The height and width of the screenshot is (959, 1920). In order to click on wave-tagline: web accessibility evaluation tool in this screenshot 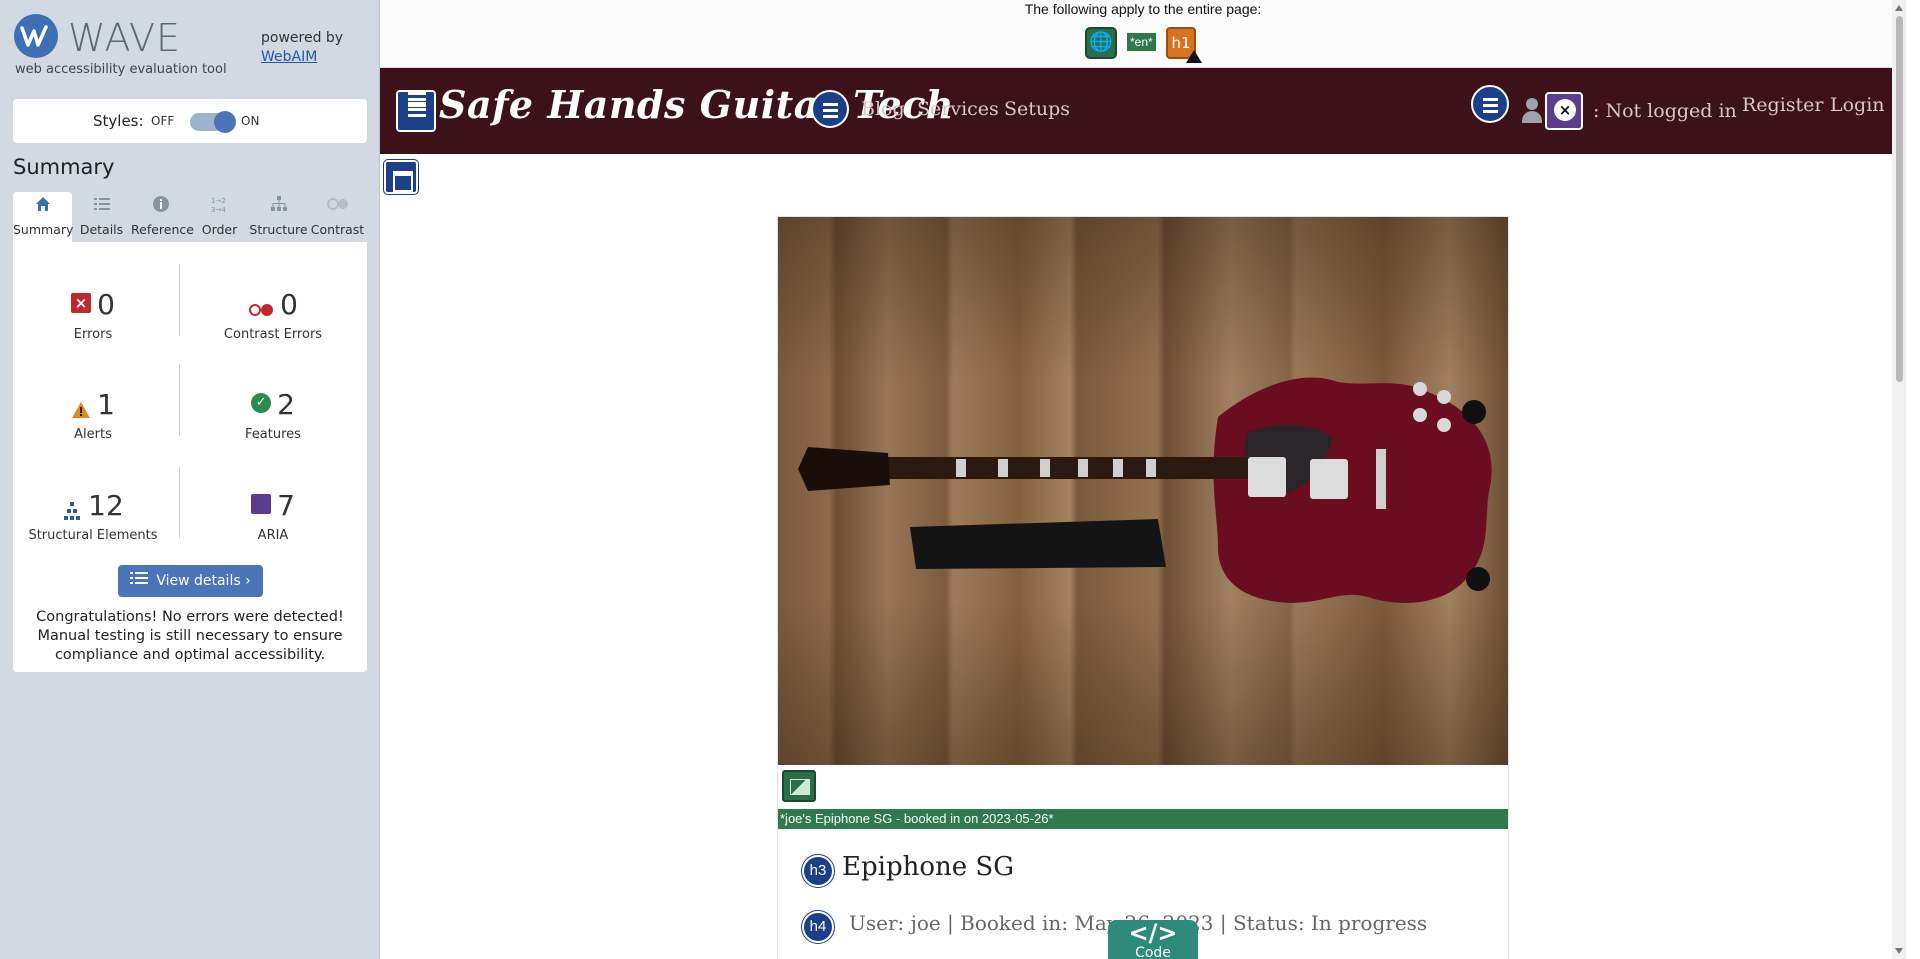, I will do `click(121, 69)`.